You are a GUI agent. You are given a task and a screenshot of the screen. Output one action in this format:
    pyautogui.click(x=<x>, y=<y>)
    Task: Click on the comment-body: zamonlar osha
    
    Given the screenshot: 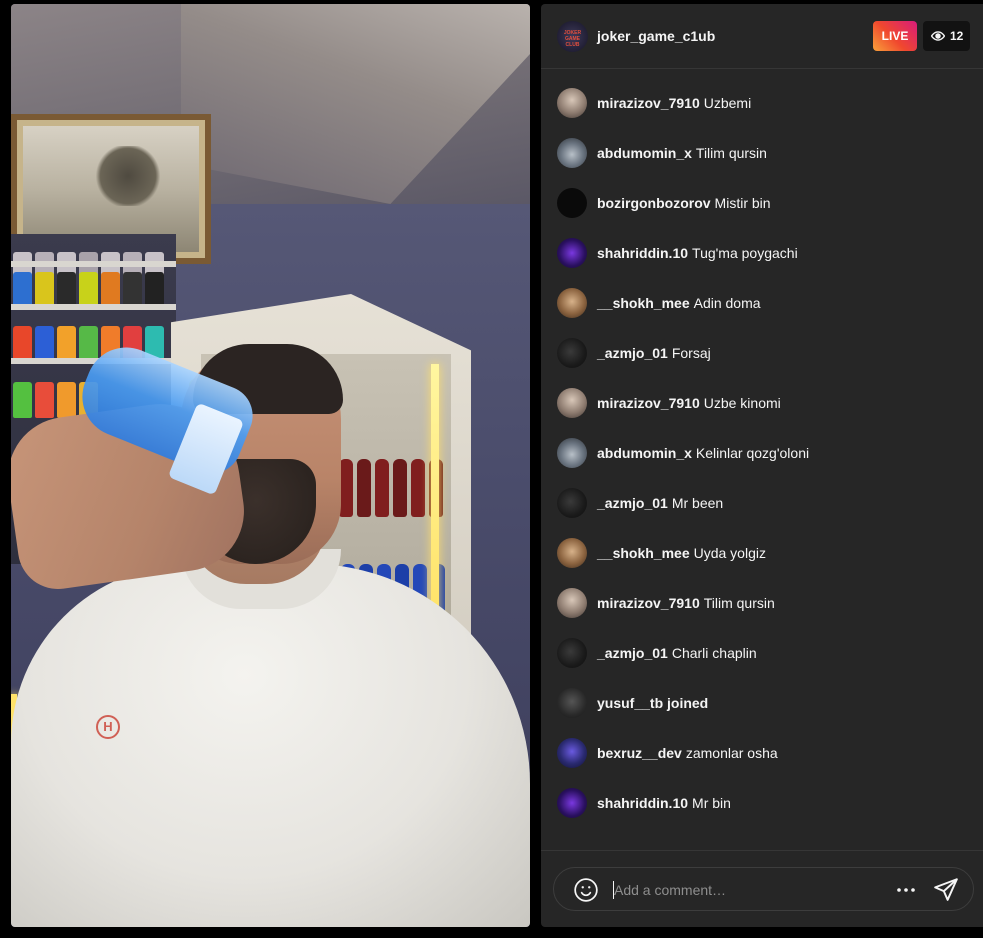 What is the action you would take?
    pyautogui.click(x=731, y=753)
    